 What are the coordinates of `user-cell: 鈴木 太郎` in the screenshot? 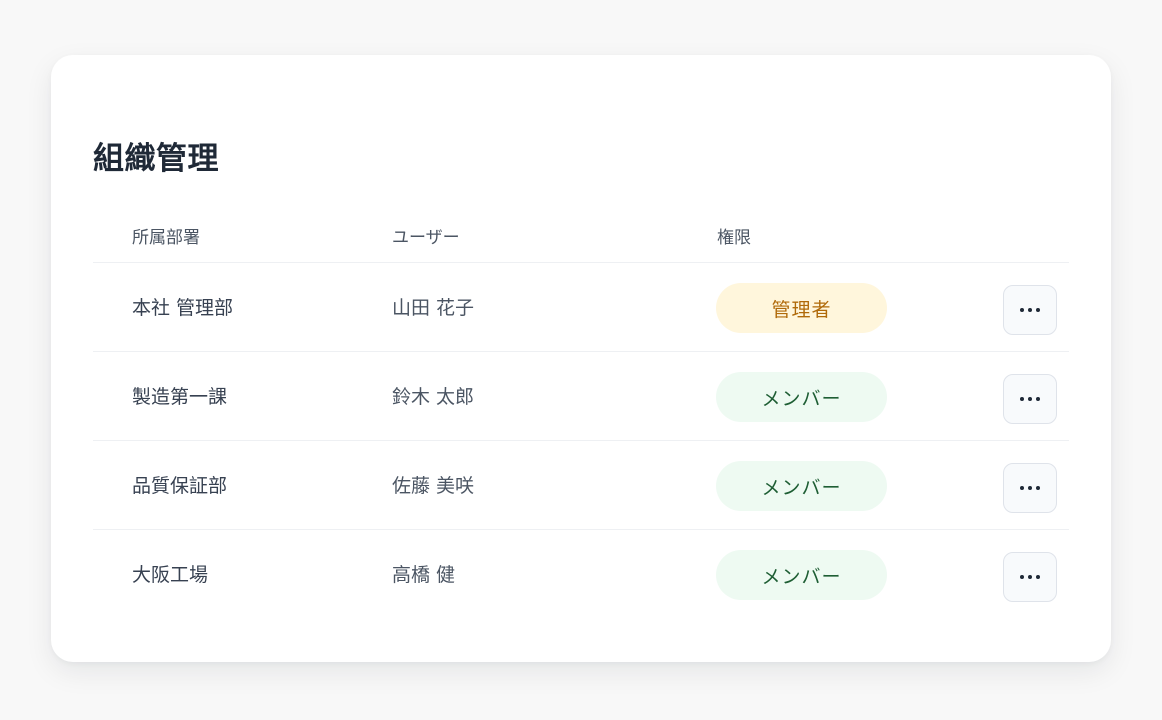 It's located at (433, 397).